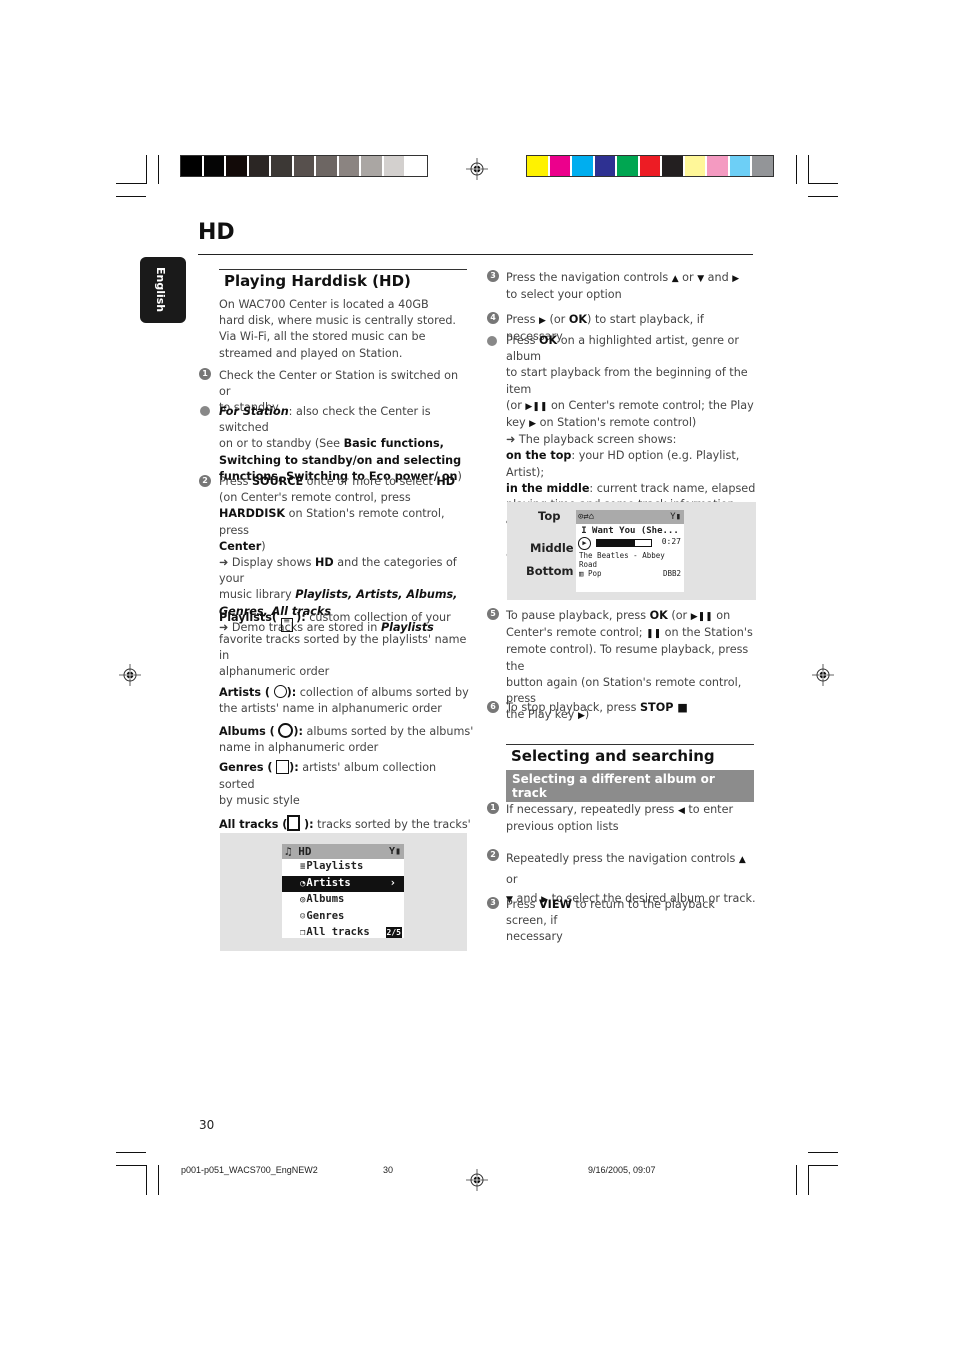 The image size is (954, 1351). I want to click on language-label: English, so click(160, 290).